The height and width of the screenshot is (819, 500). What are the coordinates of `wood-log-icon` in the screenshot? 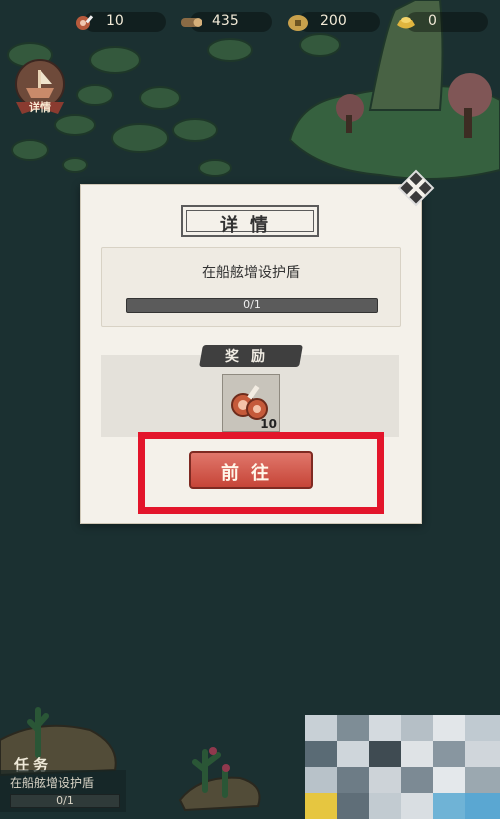 It's located at (191, 22).